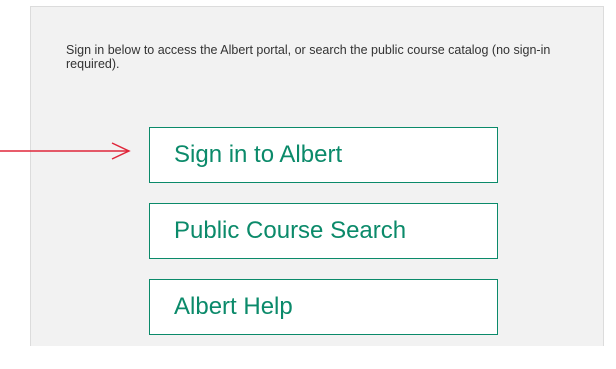 The width and height of the screenshot is (616, 369). Describe the element at coordinates (323, 231) in the screenshot. I see `public-course-search-button: Public Course Search` at that location.